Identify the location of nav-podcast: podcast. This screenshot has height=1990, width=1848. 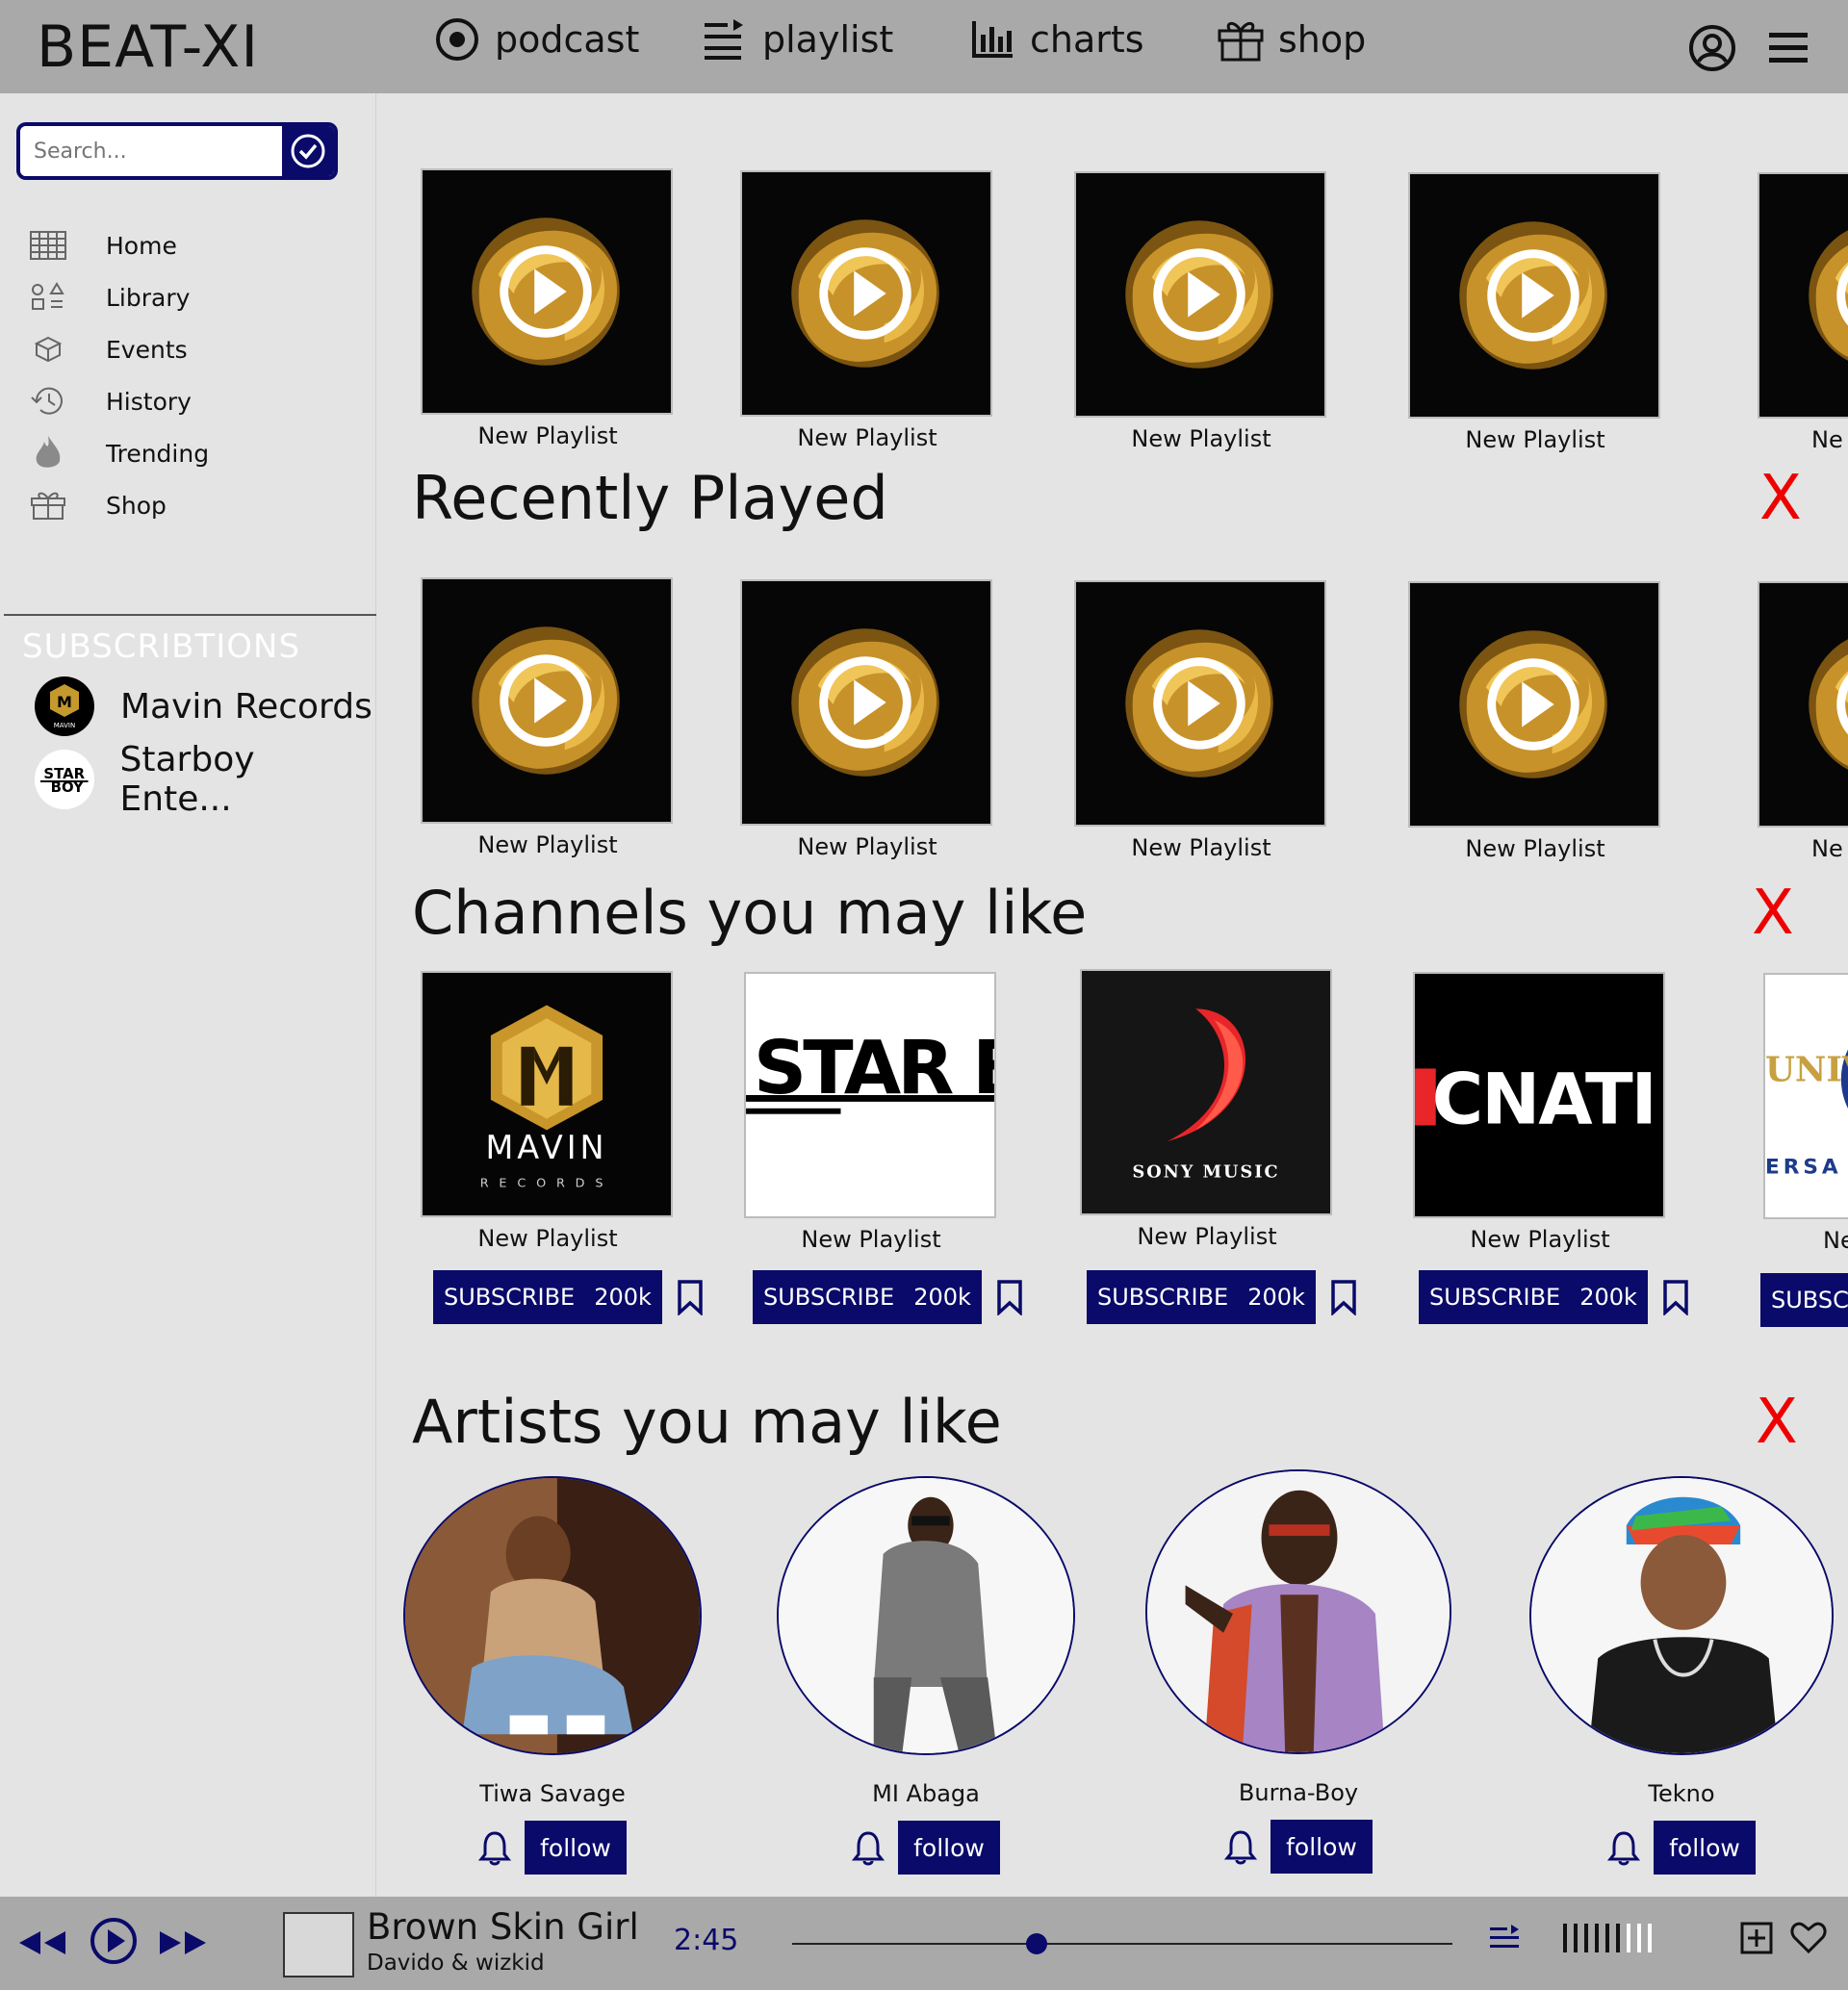
(536, 39).